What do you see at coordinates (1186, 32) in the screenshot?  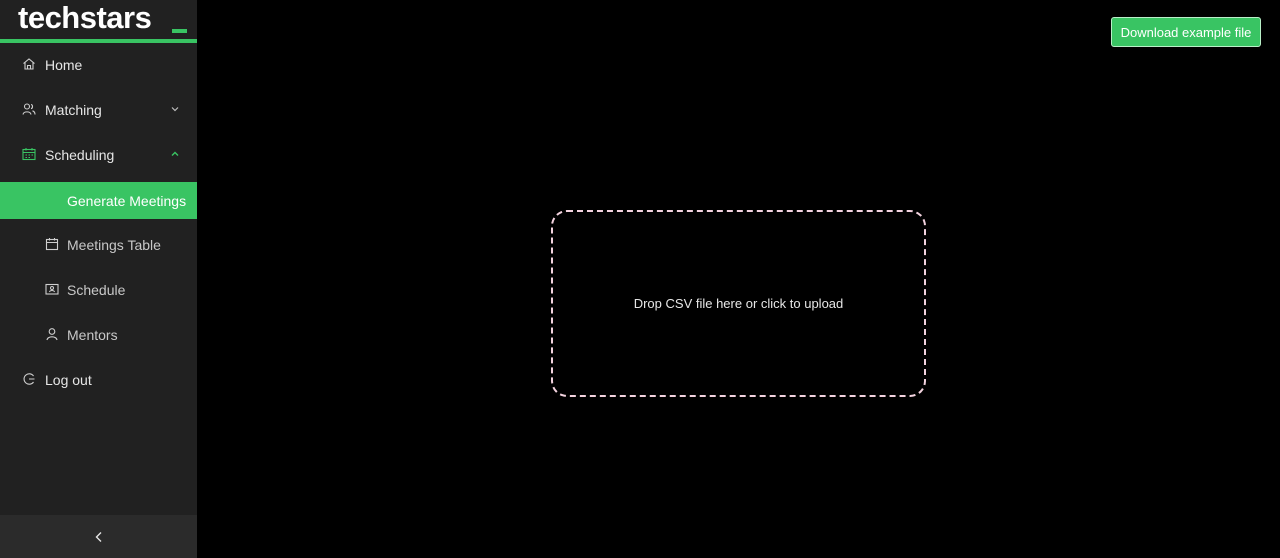 I see `download-example-button: Download example file` at bounding box center [1186, 32].